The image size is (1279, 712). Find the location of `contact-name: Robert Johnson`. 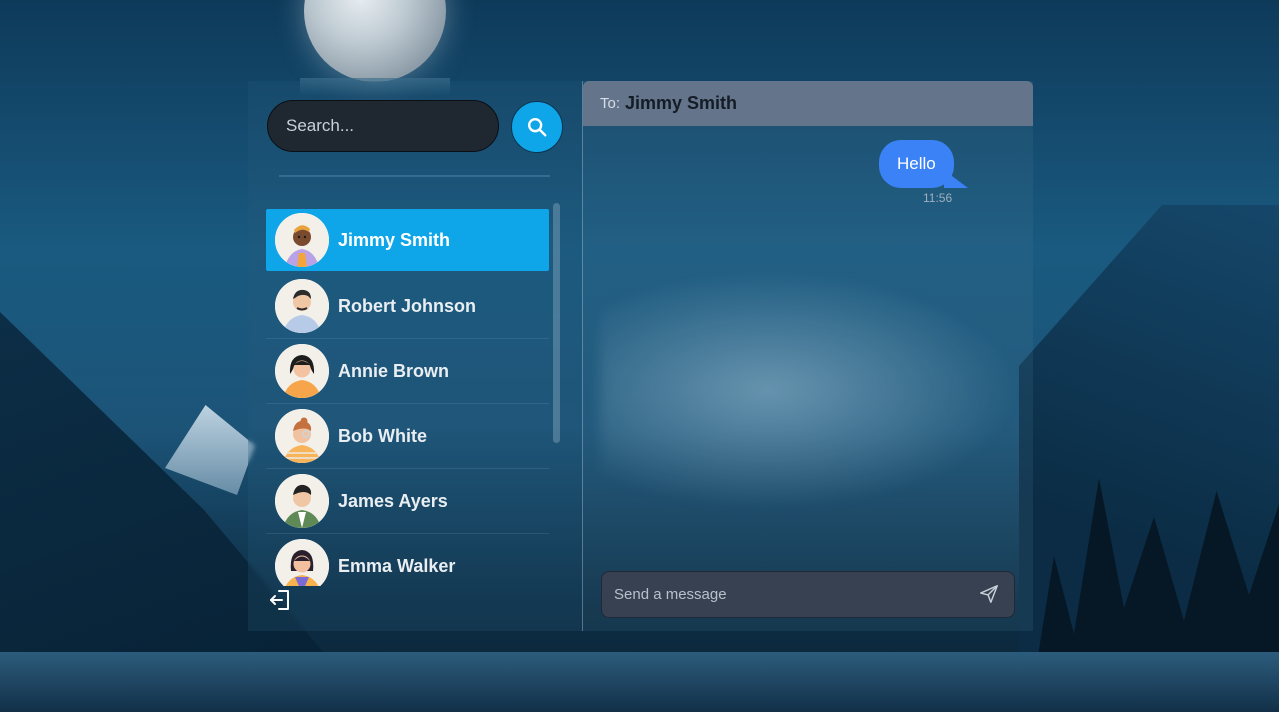

contact-name: Robert Johnson is located at coordinates (407, 305).